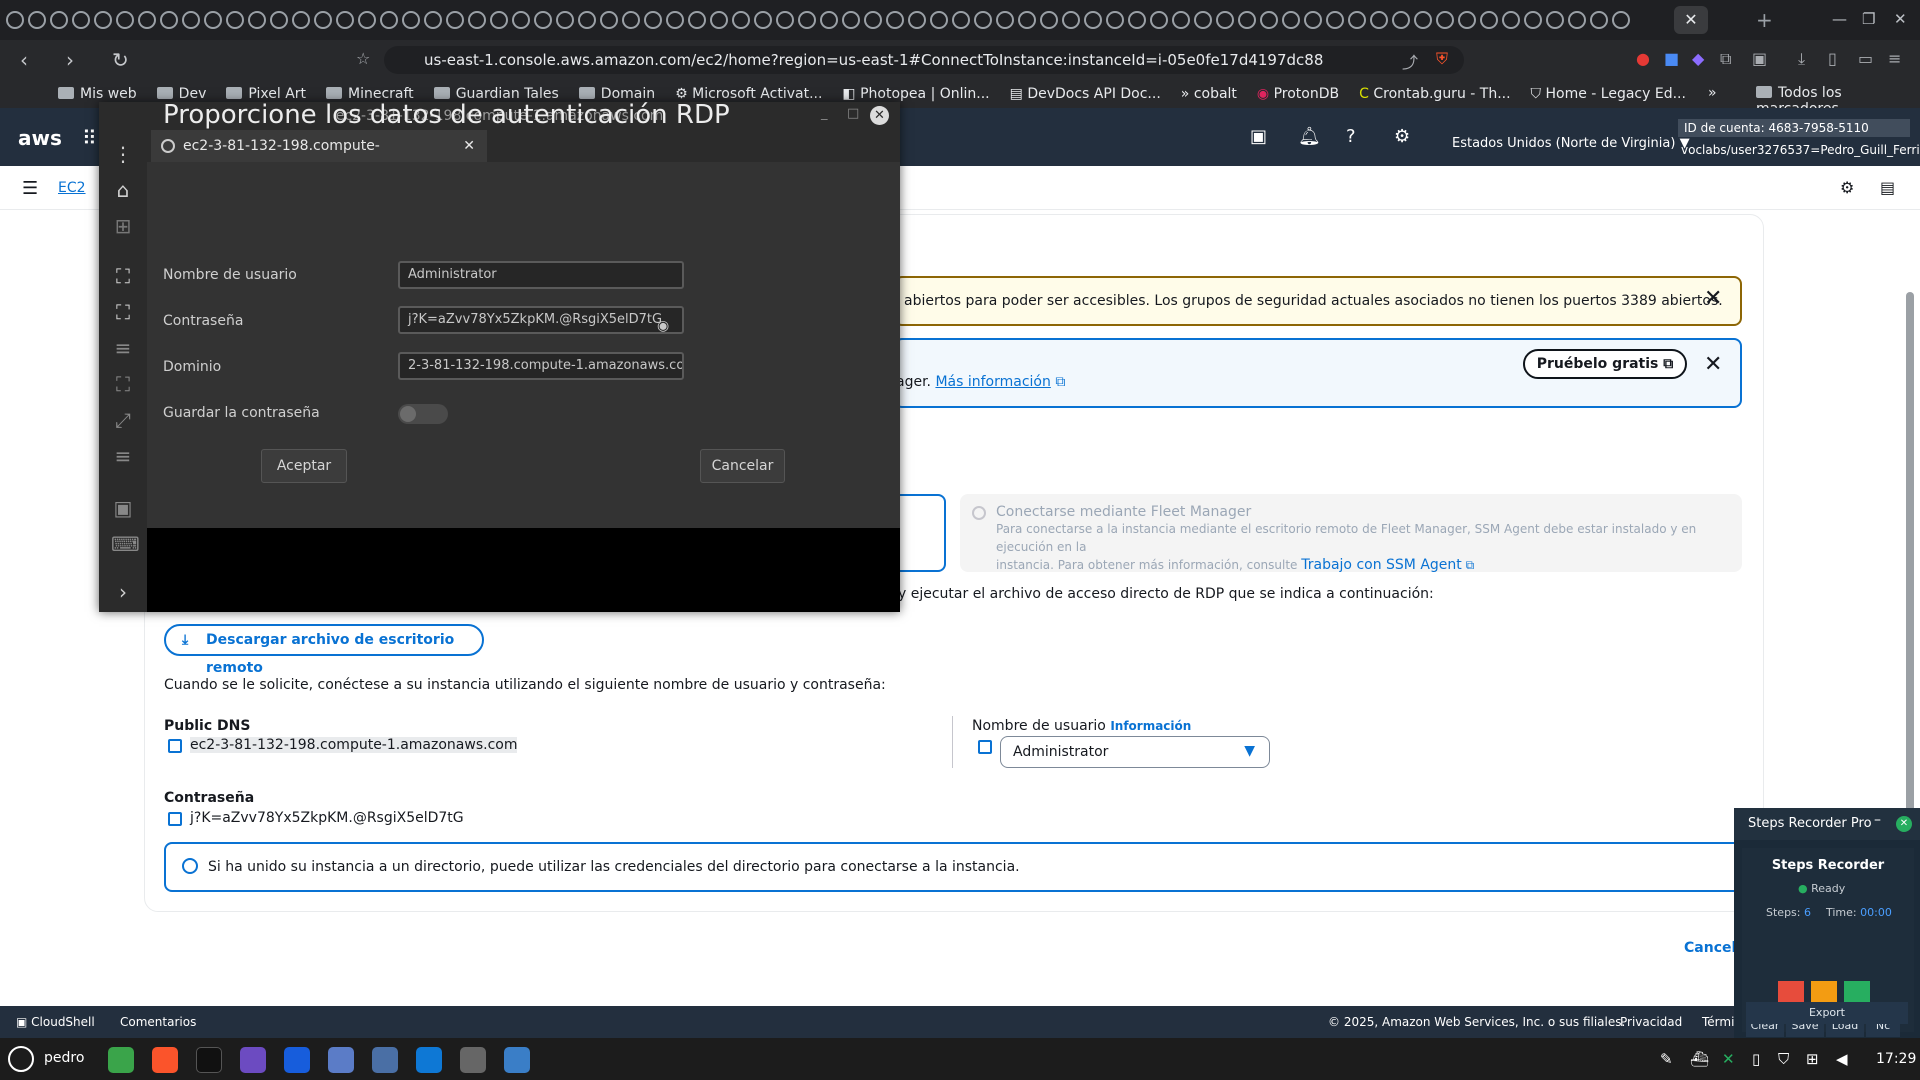 The width and height of the screenshot is (1920, 1080). I want to click on back-icon: ‹, so click(33, 60).